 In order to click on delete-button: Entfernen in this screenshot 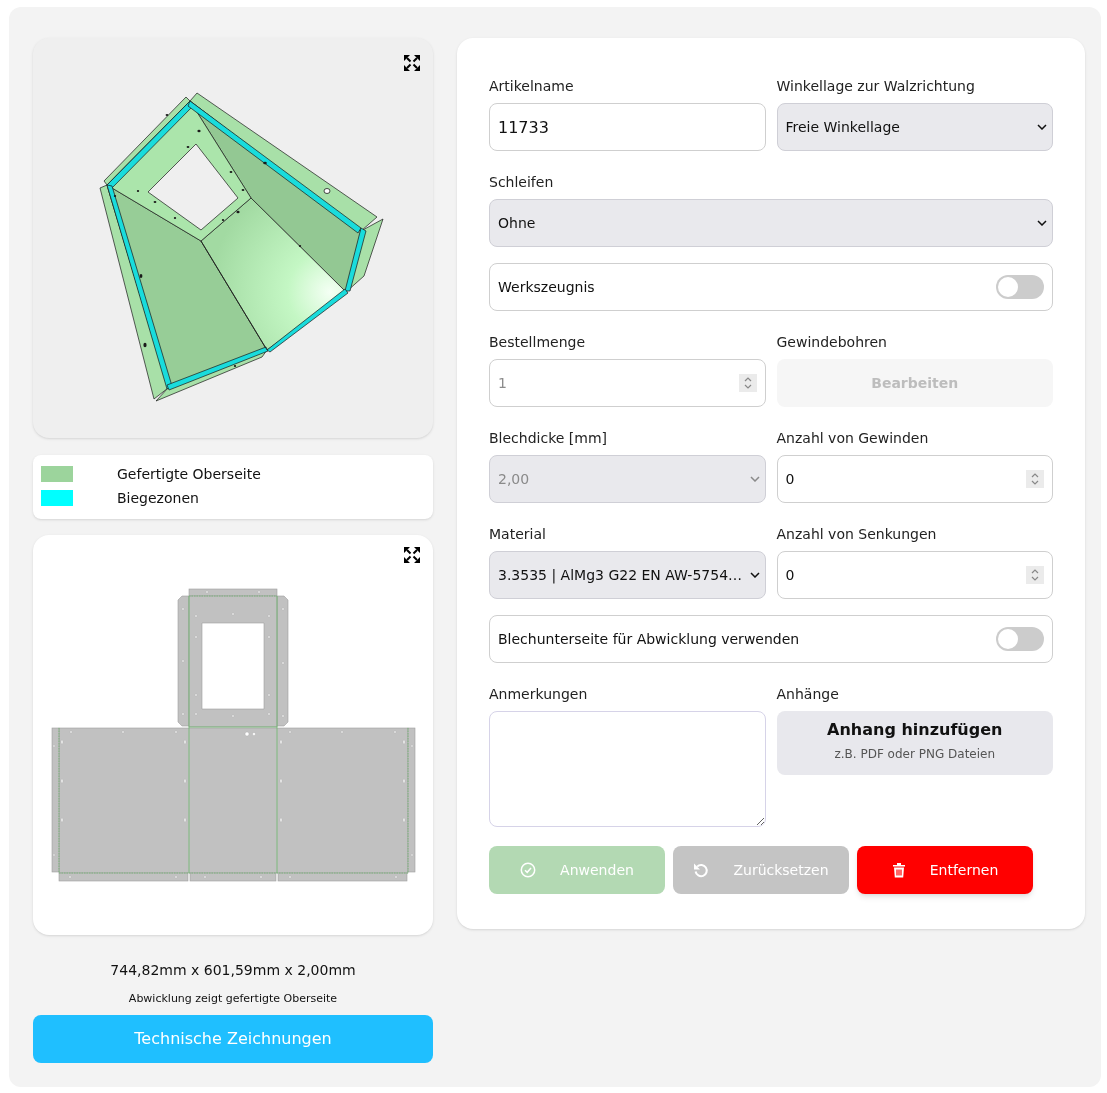, I will do `click(945, 870)`.